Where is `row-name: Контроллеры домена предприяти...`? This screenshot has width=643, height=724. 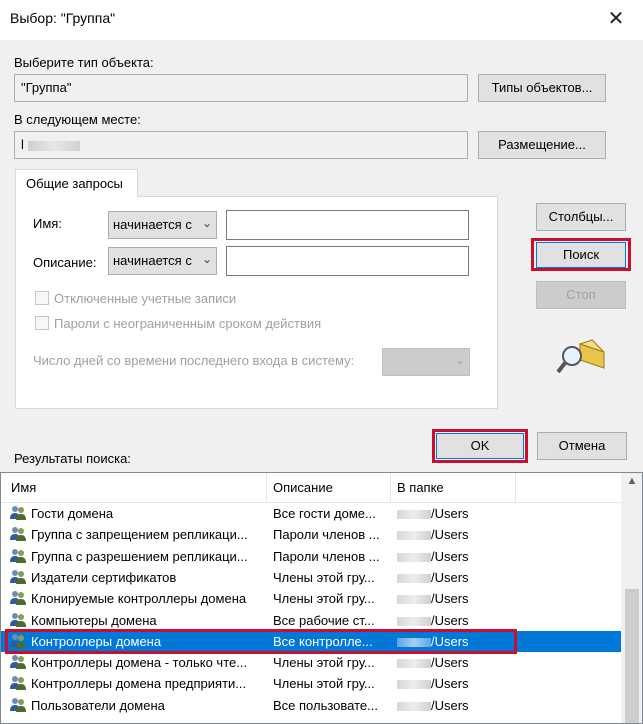
row-name: Контроллеры домена предприяти... is located at coordinates (139, 684).